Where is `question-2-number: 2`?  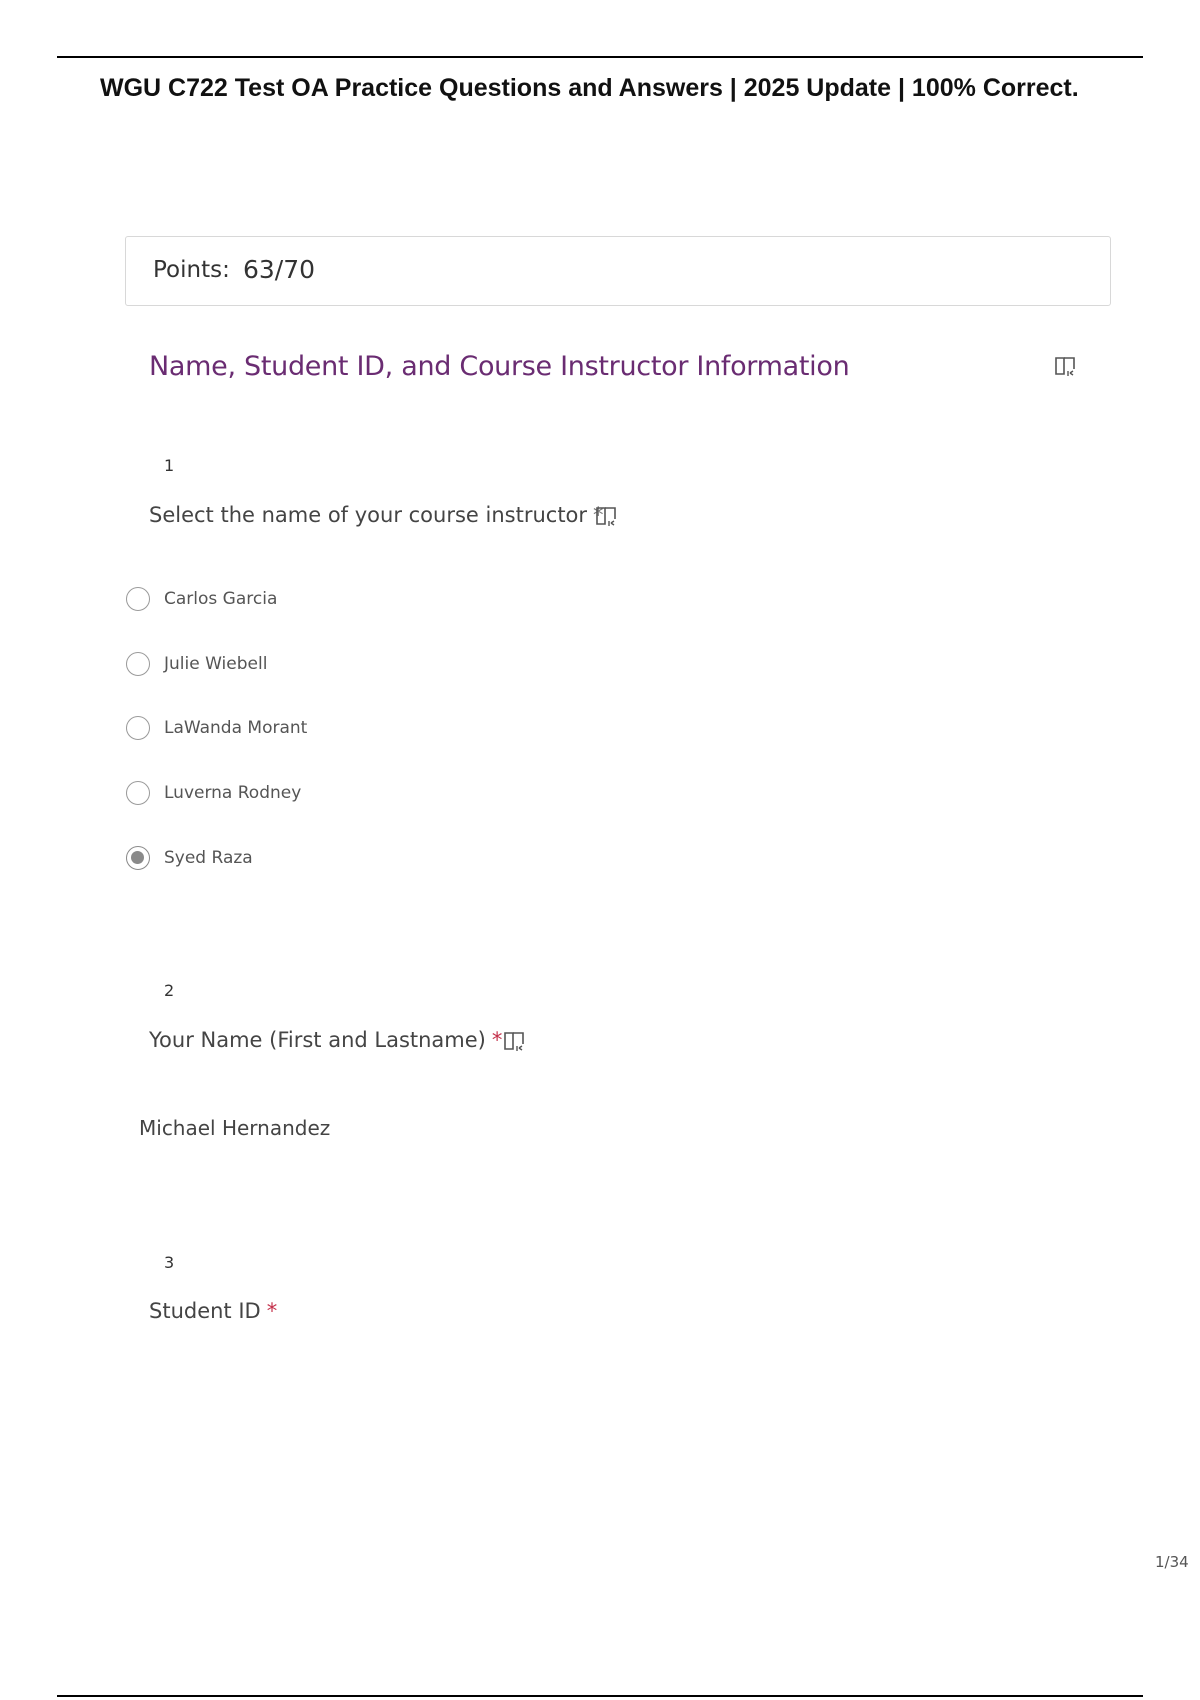 question-2-number: 2 is located at coordinates (169, 990).